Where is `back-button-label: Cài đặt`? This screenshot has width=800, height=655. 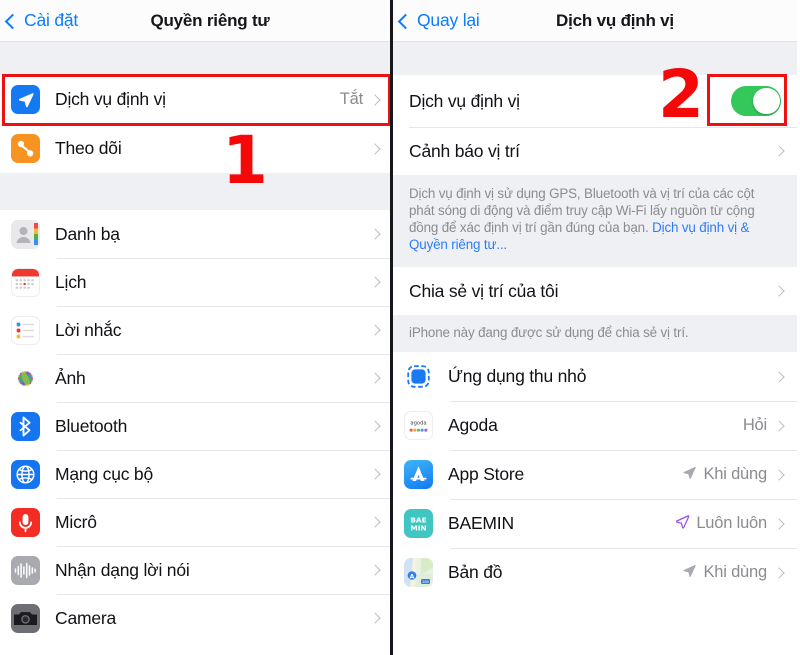
back-button-label: Cài đặt is located at coordinates (51, 20).